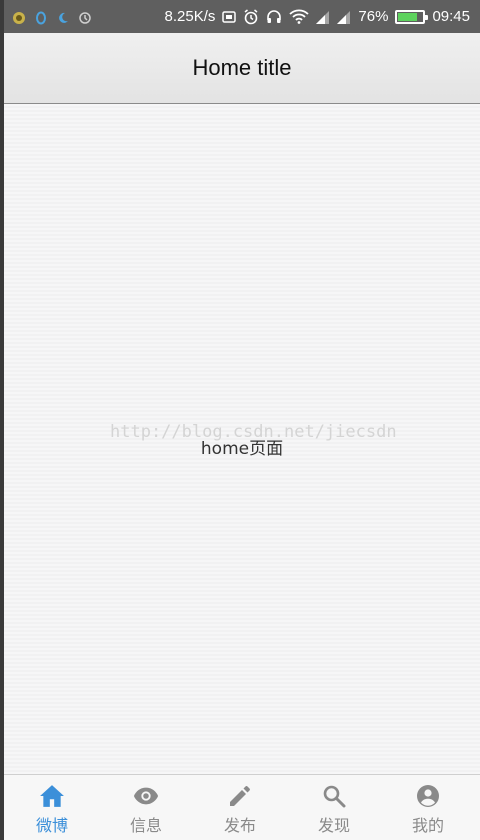  Describe the element at coordinates (239, 825) in the screenshot. I see `tab-label: 发布` at that location.